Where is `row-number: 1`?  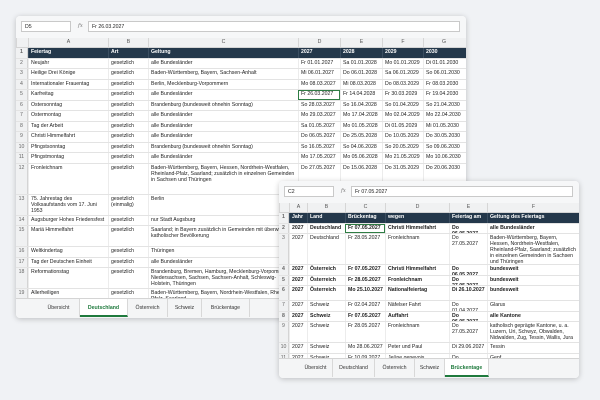 row-number: 1 is located at coordinates (284, 218).